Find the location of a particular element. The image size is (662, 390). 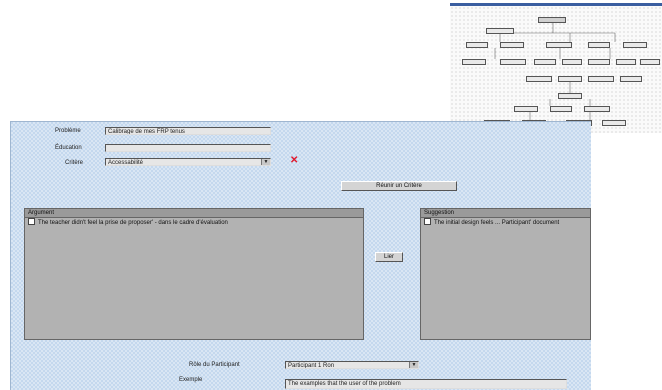

education-label: Éducation is located at coordinates (68, 148).